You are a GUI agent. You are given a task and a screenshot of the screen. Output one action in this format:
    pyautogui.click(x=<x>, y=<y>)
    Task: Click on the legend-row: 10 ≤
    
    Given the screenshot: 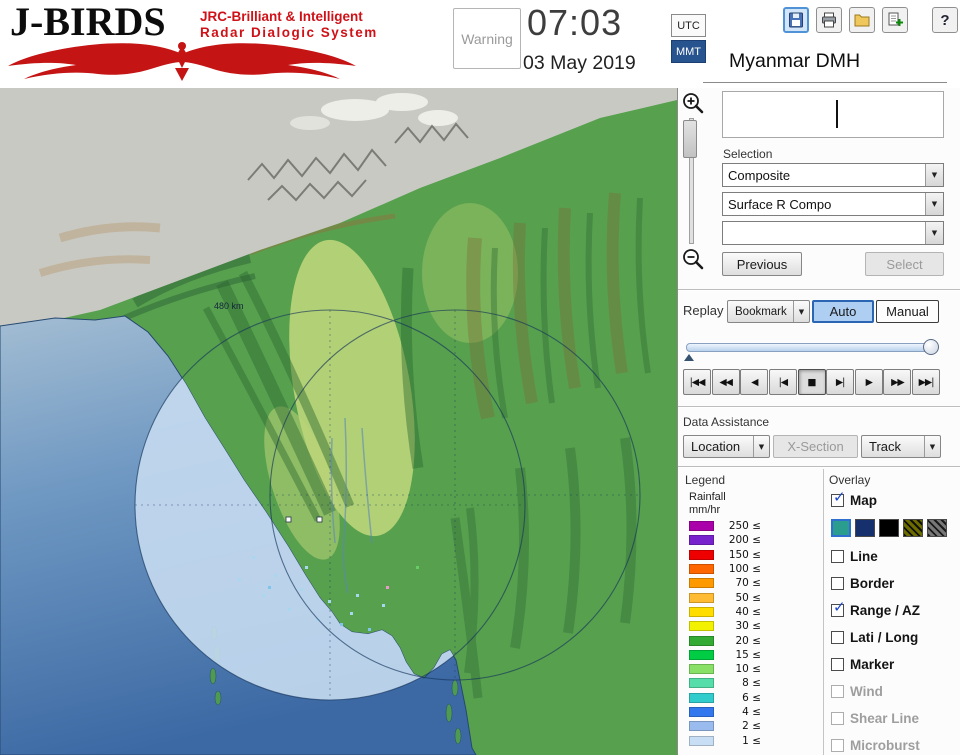 What is the action you would take?
    pyautogui.click(x=725, y=669)
    